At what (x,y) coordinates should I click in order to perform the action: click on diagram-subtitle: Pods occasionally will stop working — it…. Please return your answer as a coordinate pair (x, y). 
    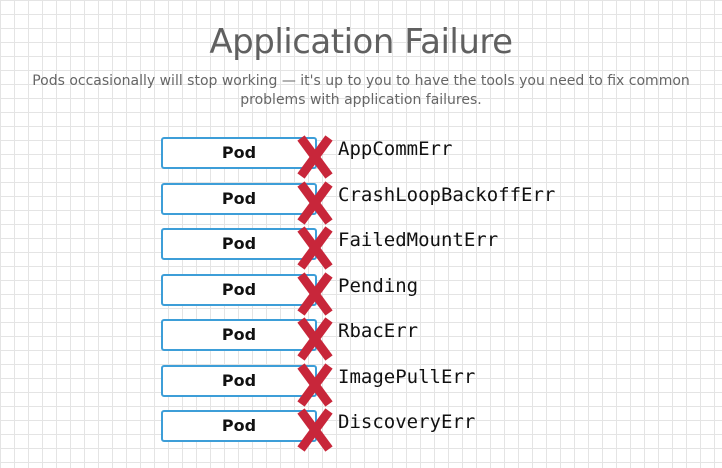
    Looking at the image, I should click on (361, 90).